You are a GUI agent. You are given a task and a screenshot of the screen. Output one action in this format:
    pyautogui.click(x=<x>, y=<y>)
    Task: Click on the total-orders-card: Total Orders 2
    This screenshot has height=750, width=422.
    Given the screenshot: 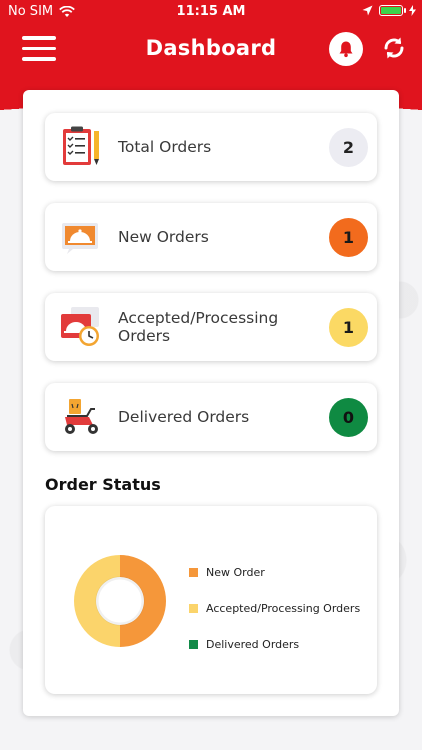 What is the action you would take?
    pyautogui.click(x=211, y=147)
    